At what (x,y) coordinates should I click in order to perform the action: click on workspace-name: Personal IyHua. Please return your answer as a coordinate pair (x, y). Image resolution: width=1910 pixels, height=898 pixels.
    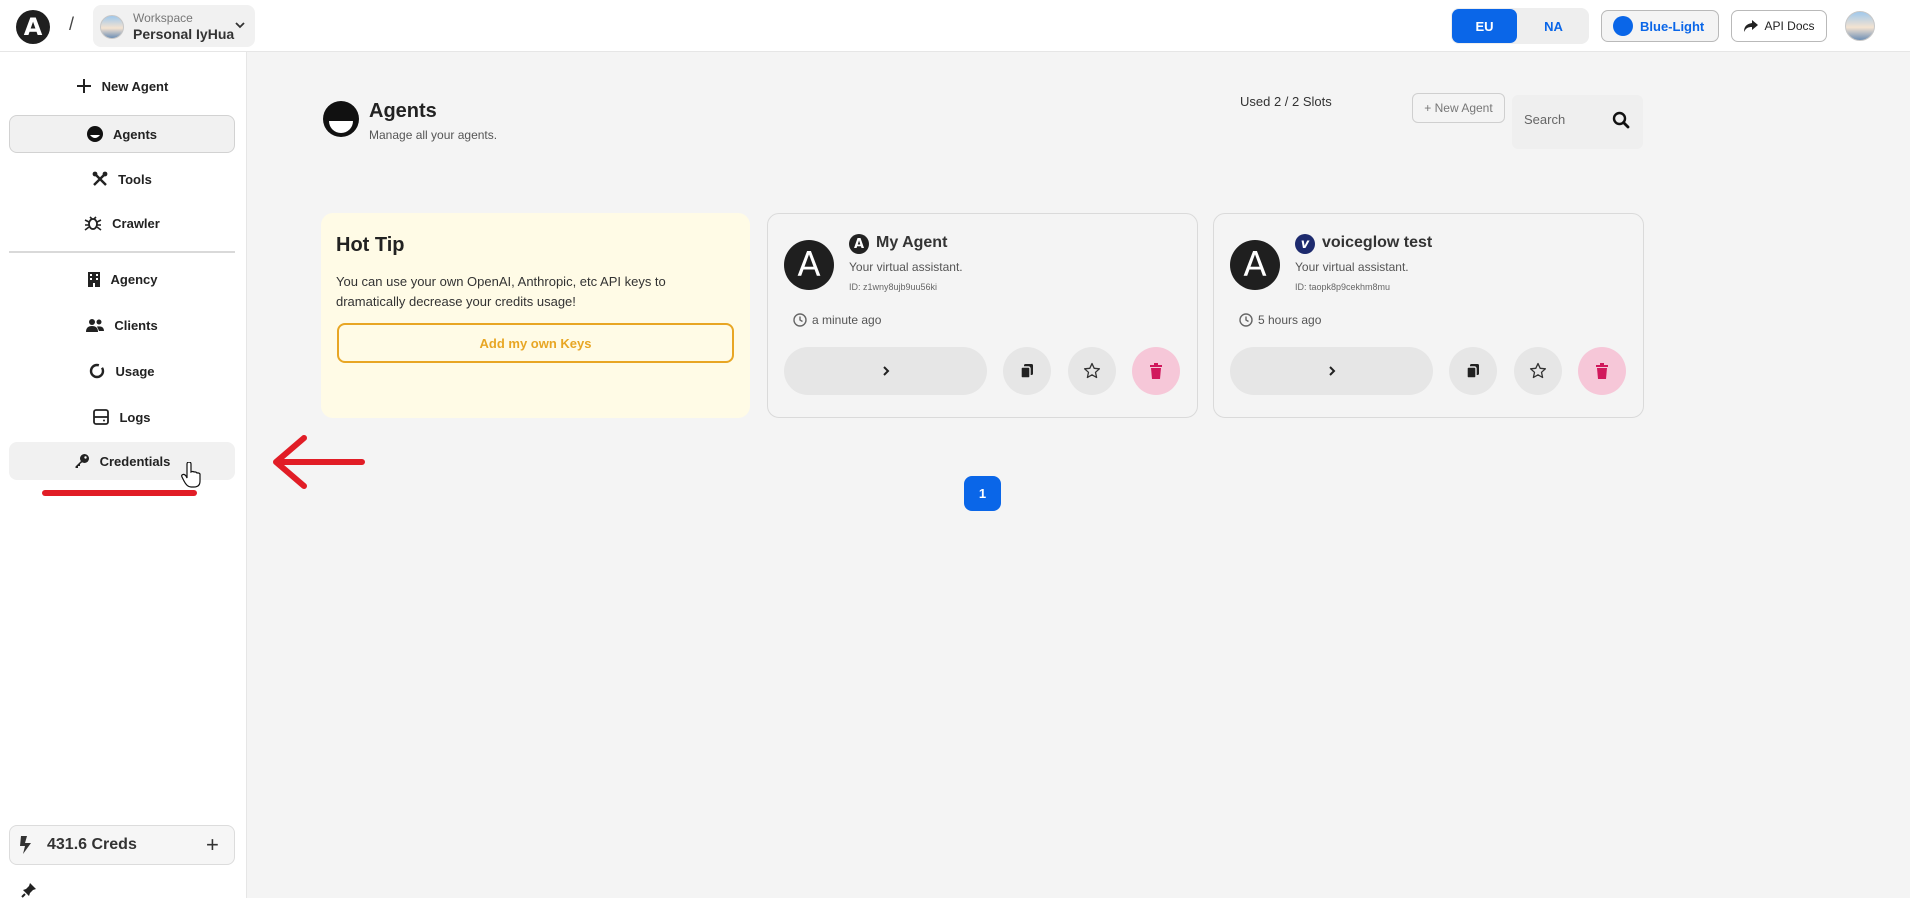
    Looking at the image, I should click on (184, 34).